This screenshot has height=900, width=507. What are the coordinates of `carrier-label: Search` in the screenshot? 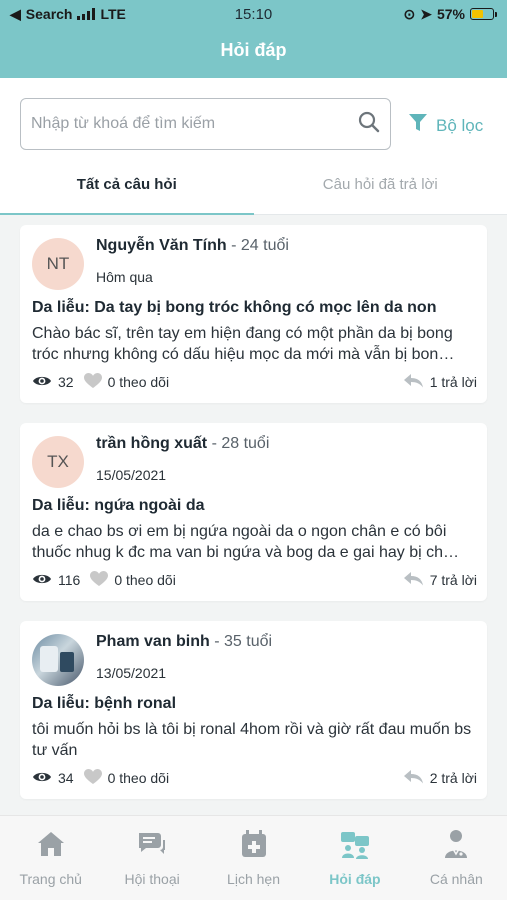 It's located at (49, 14).